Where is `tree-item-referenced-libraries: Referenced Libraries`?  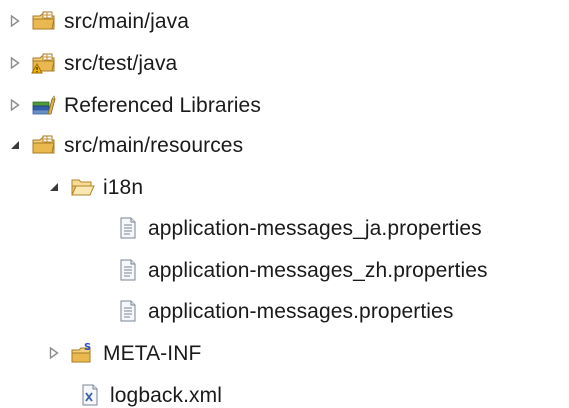 tree-item-referenced-libraries: Referenced Libraries is located at coordinates (134, 105).